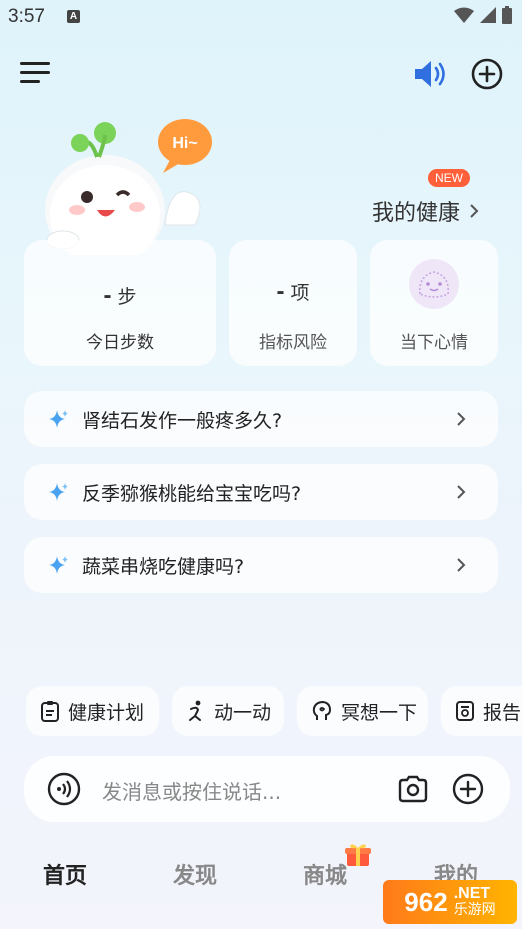  Describe the element at coordinates (430, 74) in the screenshot. I see `speaker-icon` at that location.